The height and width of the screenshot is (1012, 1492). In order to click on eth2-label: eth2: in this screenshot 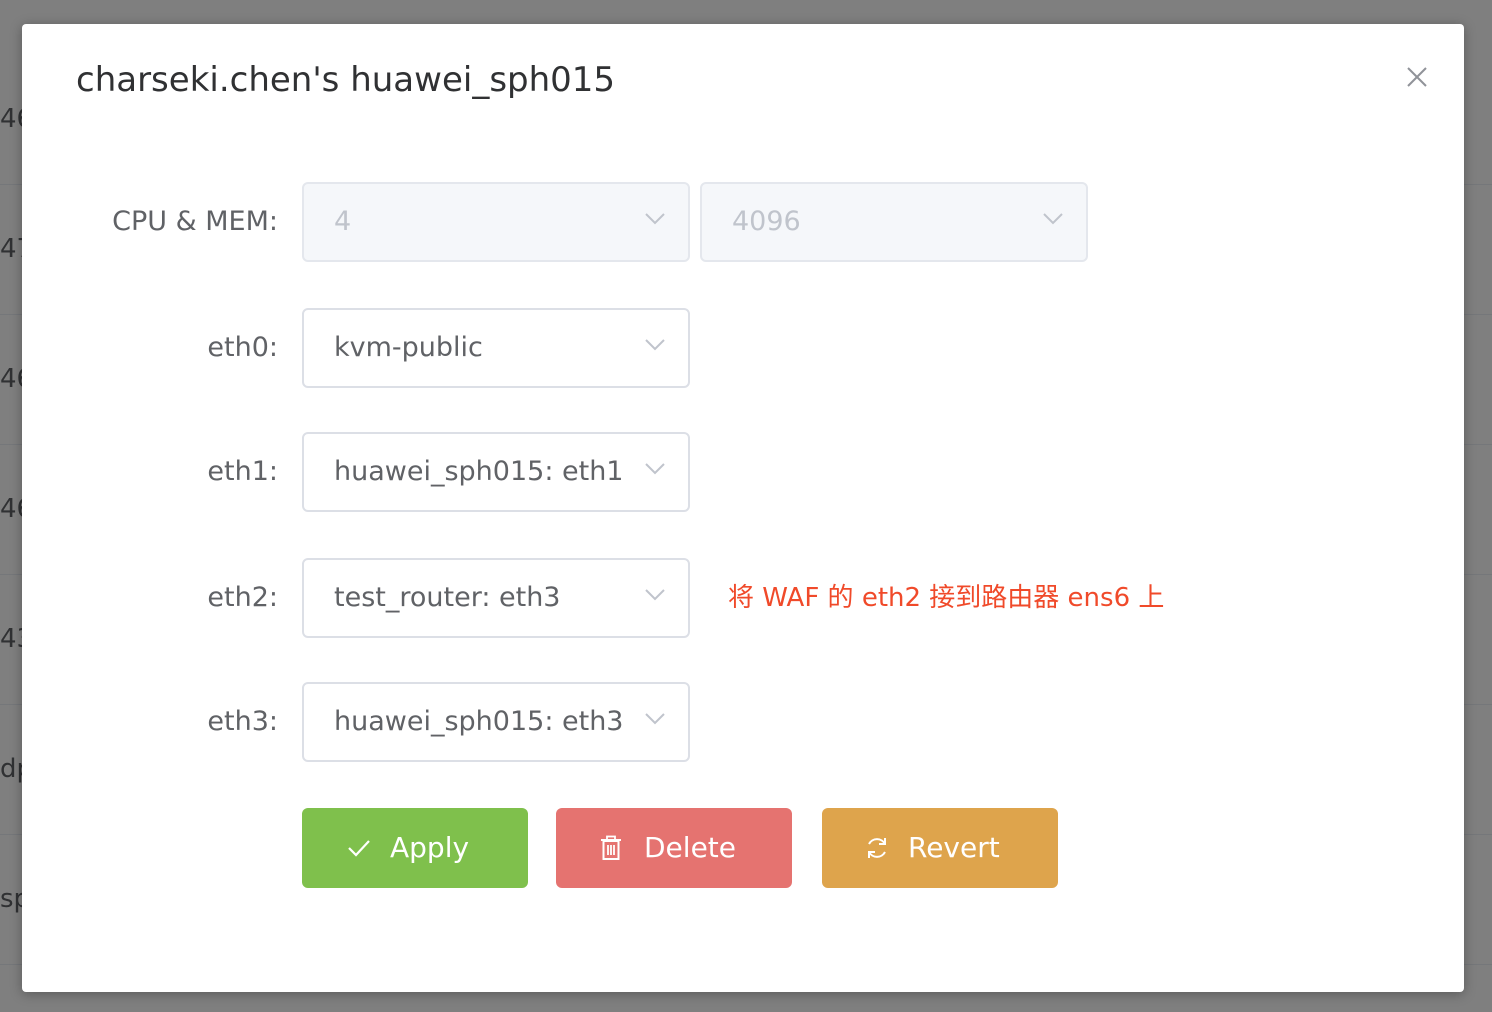, I will do `click(242, 597)`.